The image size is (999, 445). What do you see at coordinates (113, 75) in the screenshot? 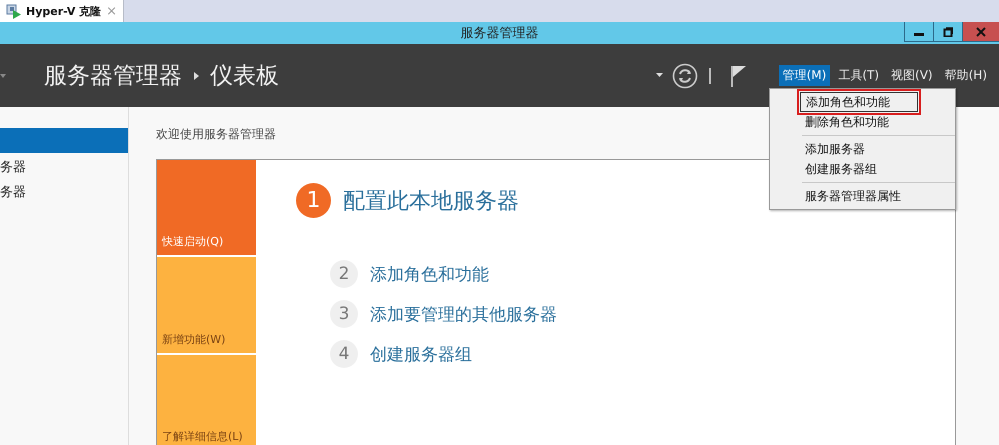
I see `breadcrumb-item: 服务器管理器` at bounding box center [113, 75].